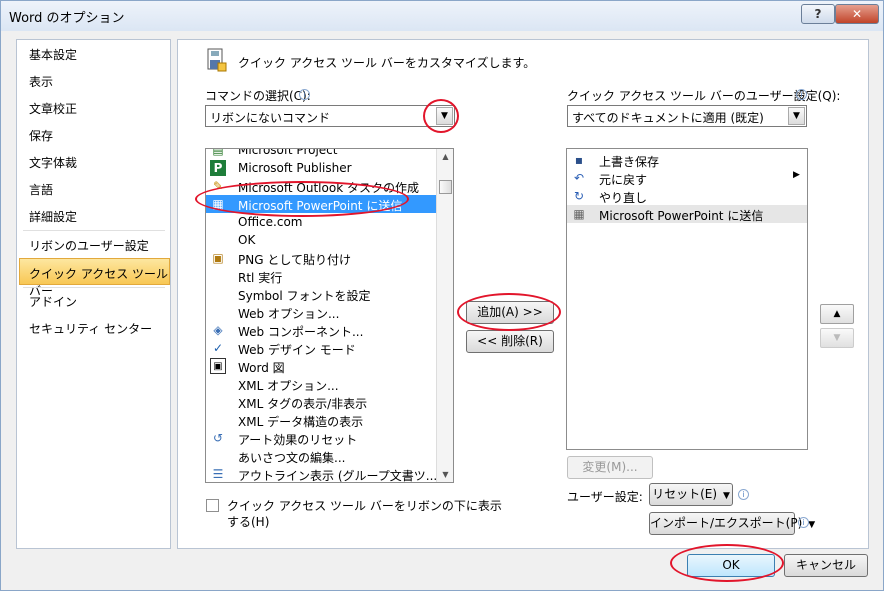 The image size is (884, 591). What do you see at coordinates (329, 348) in the screenshot?
I see `list-item: ✓ Web デザイン モード` at bounding box center [329, 348].